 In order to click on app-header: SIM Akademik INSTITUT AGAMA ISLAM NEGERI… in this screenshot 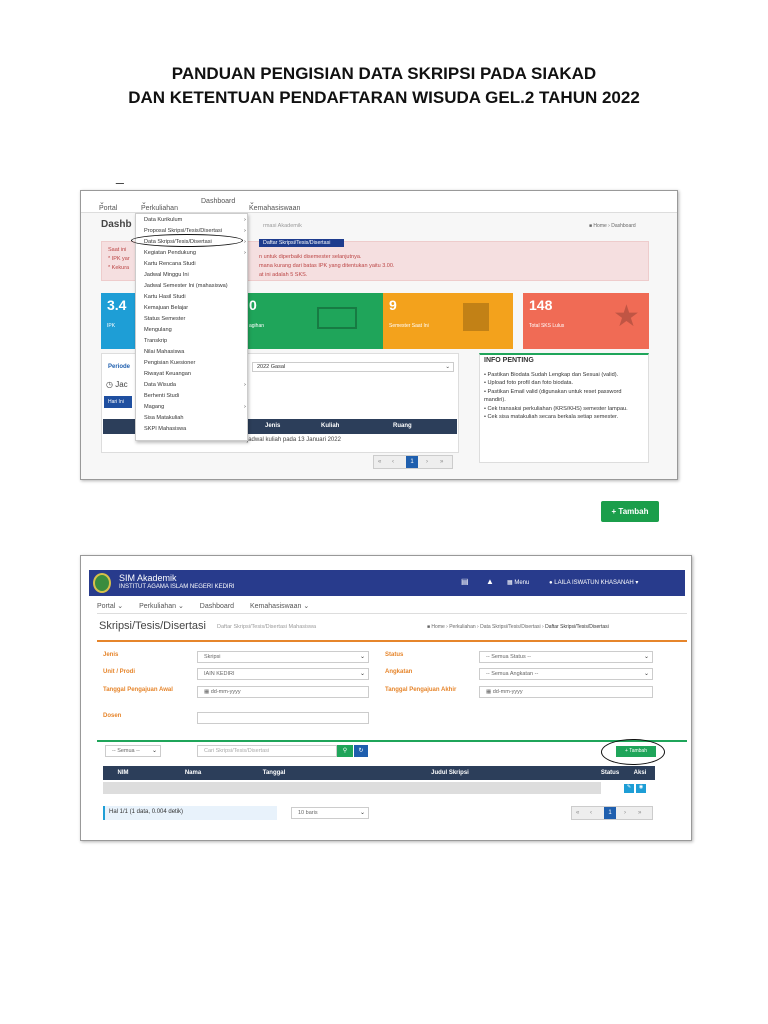, I will do `click(387, 583)`.